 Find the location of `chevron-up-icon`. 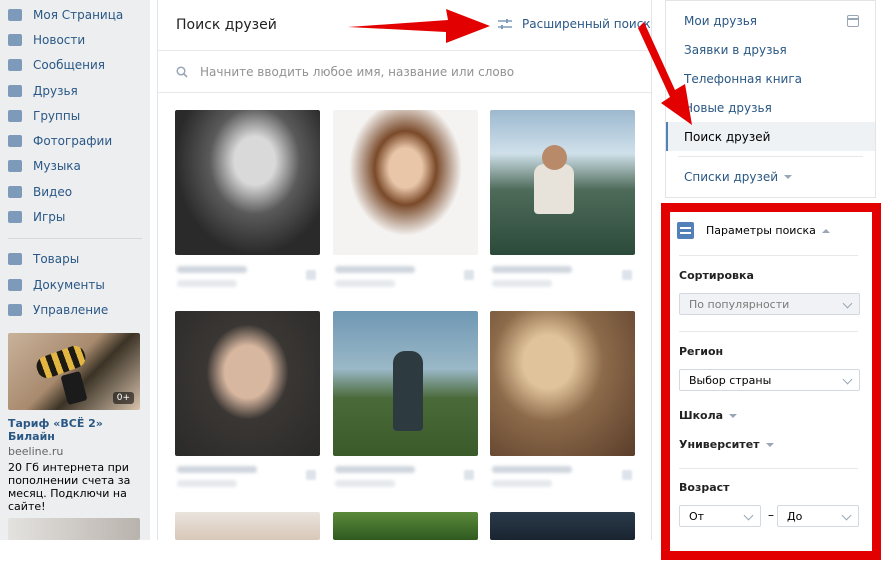

chevron-up-icon is located at coordinates (825, 230).